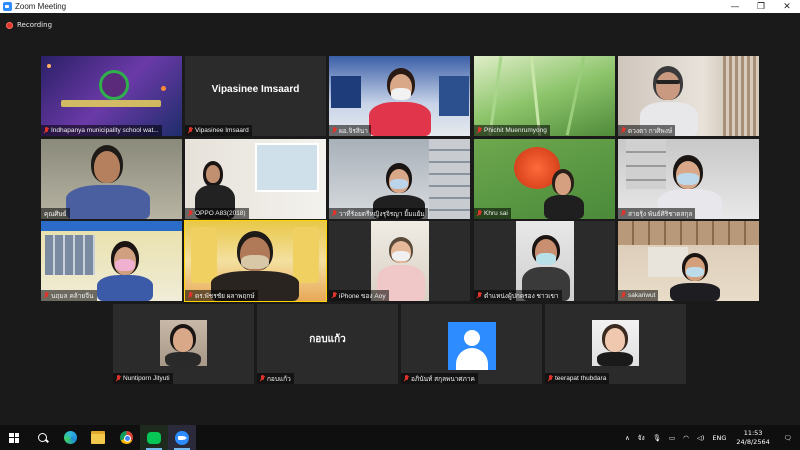 The height and width of the screenshot is (450, 800). Describe the element at coordinates (378, 213) in the screenshot. I see `participant-name-tag: วาที่ร้อยตรีหญิงรุจิรญา ยิ้มแย้ม` at that location.